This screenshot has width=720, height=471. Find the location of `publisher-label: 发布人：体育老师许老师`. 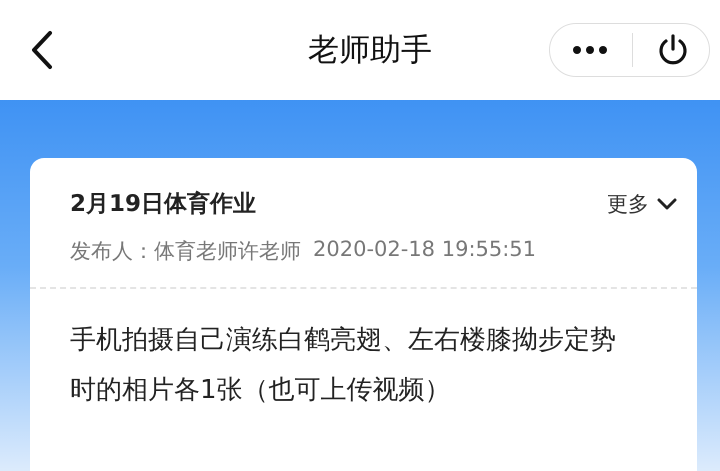

publisher-label: 发布人：体育老师许老师 is located at coordinates (185, 251).